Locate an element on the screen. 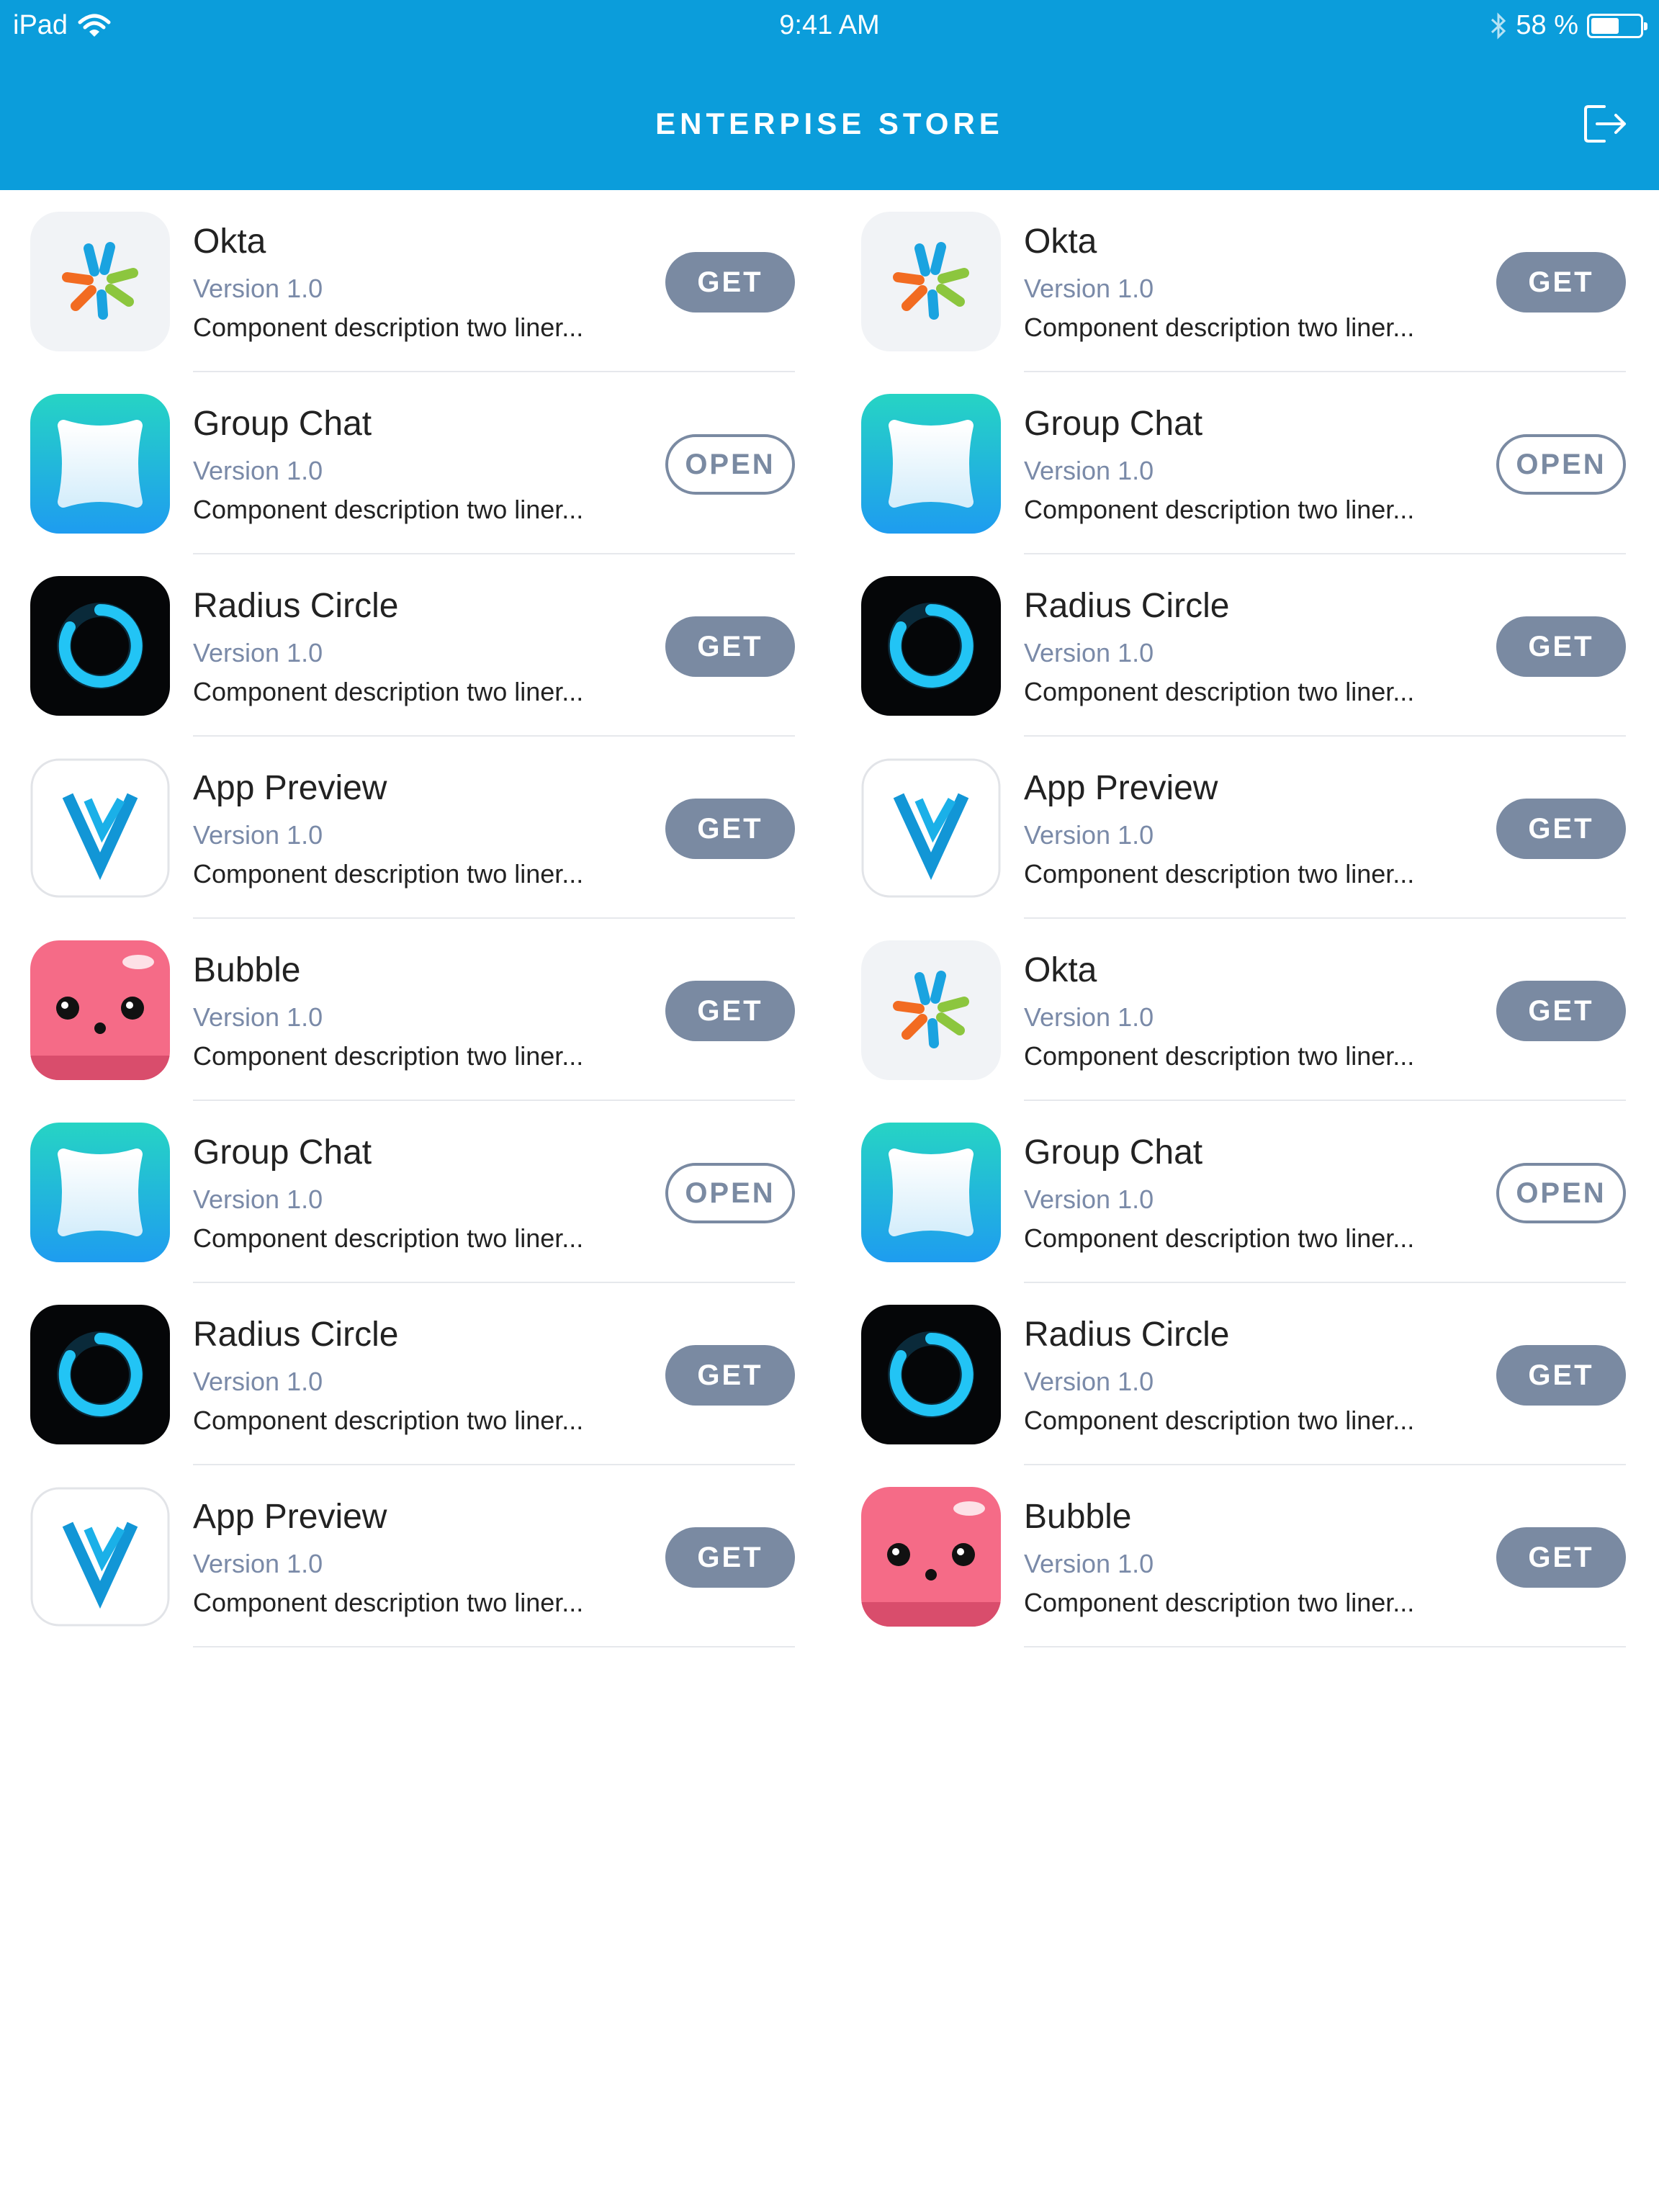 The height and width of the screenshot is (2212, 1659). app-header: iPad 9:41 AM 58 % ENTERPISE STORE is located at coordinates (829, 95).